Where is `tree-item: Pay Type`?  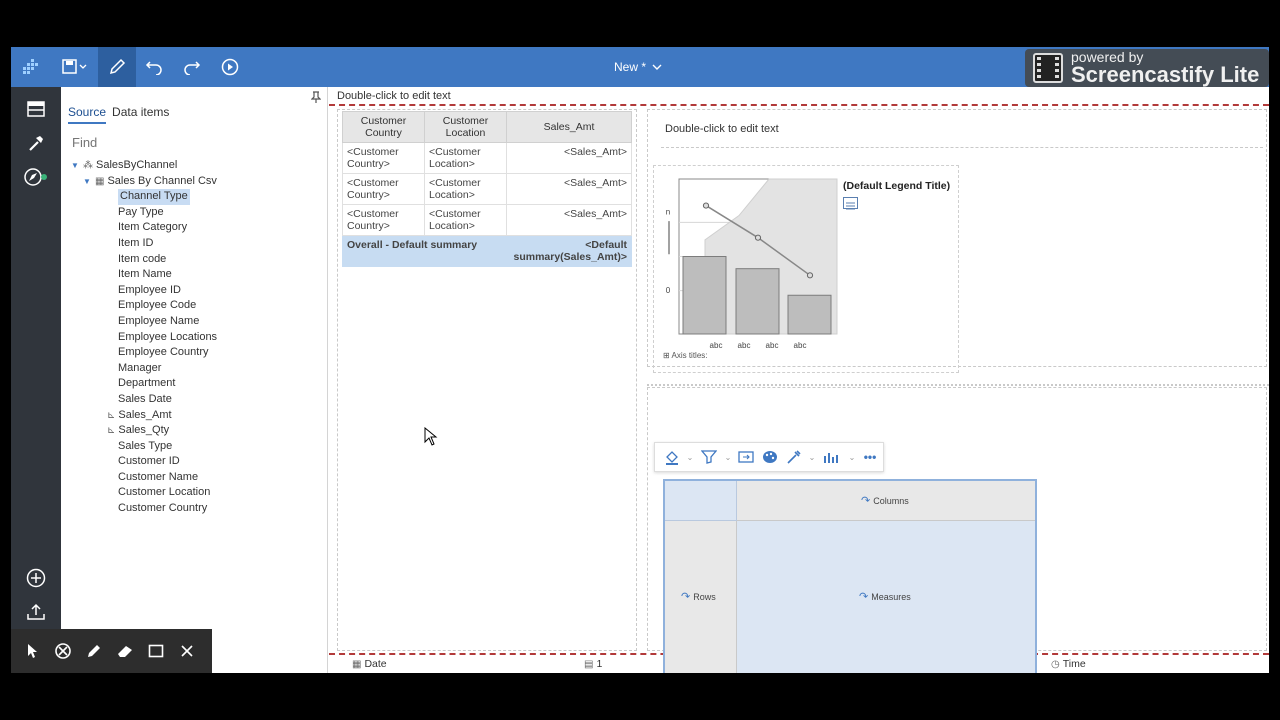
tree-item: Pay Type is located at coordinates (144, 213).